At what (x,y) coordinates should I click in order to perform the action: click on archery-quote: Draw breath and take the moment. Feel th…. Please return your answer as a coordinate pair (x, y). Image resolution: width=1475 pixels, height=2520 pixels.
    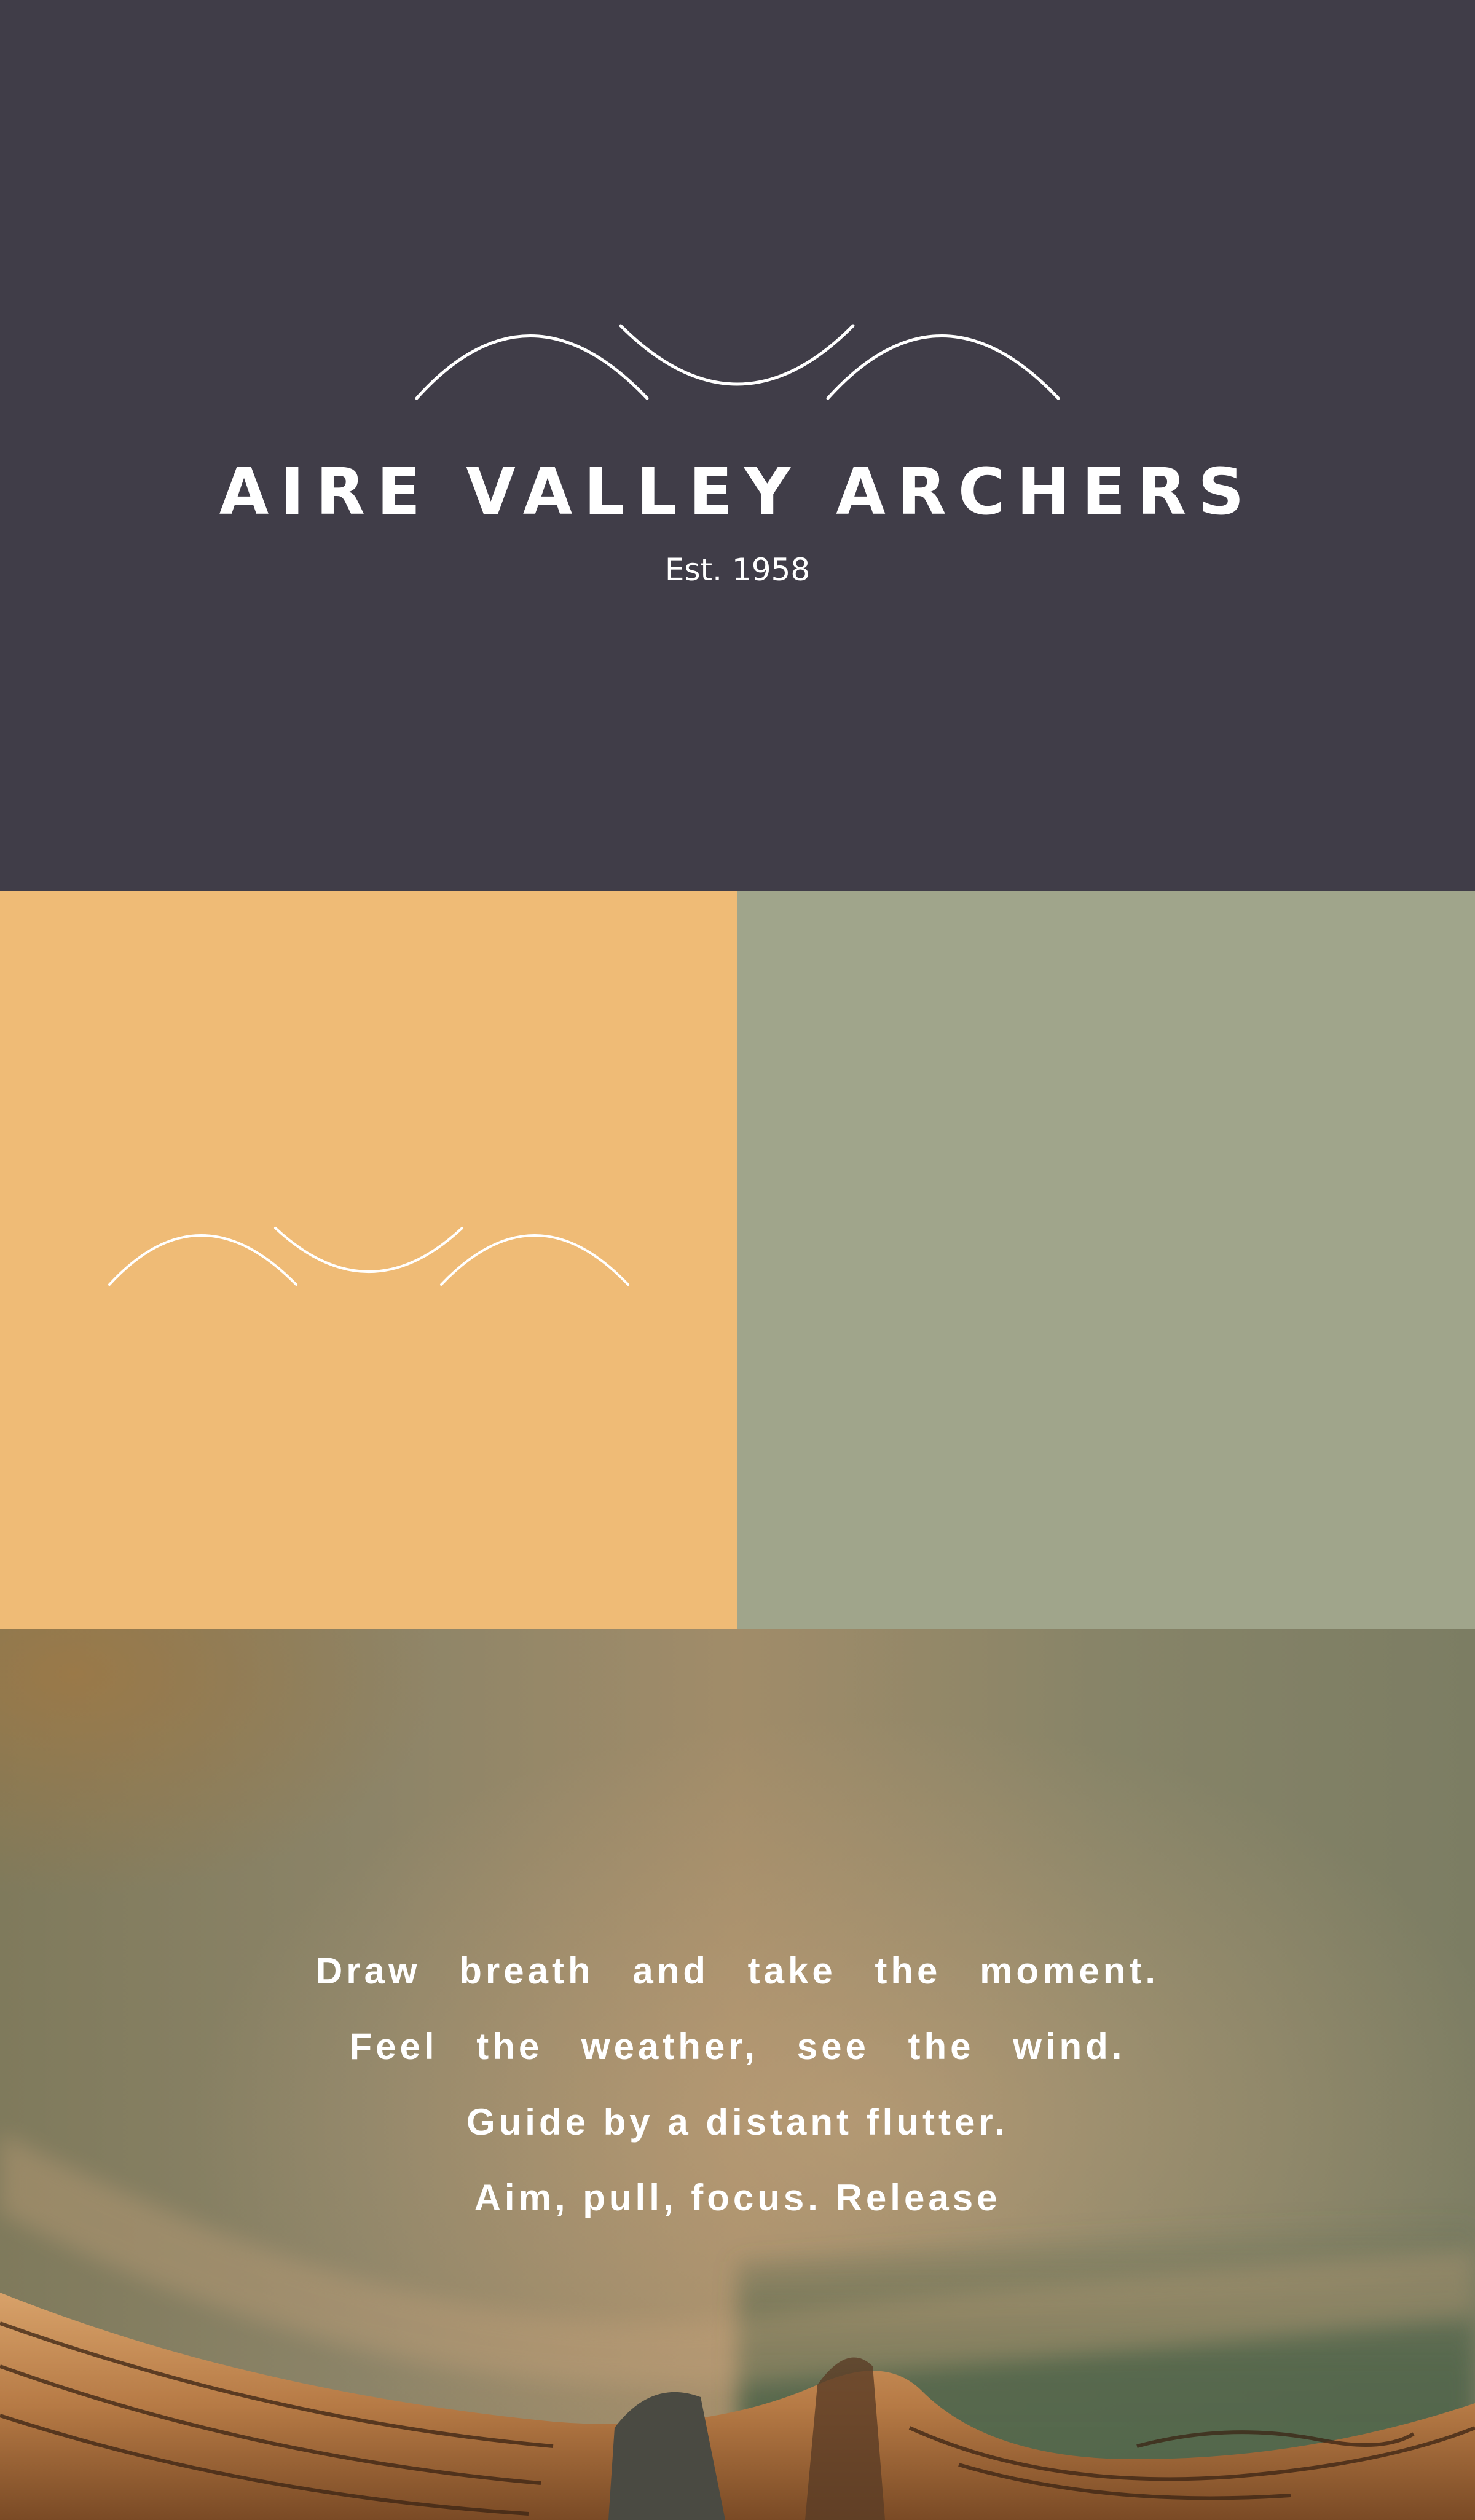
    Looking at the image, I should click on (737, 2084).